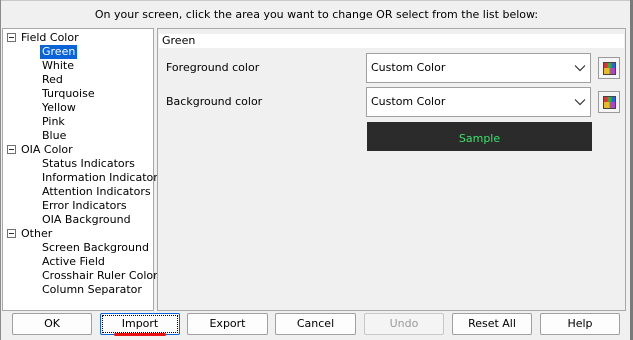 This screenshot has width=633, height=340. Describe the element at coordinates (100, 276) in the screenshot. I see `tree-item-crosshair-ruler-color: Crosshair Ruler Color` at that location.